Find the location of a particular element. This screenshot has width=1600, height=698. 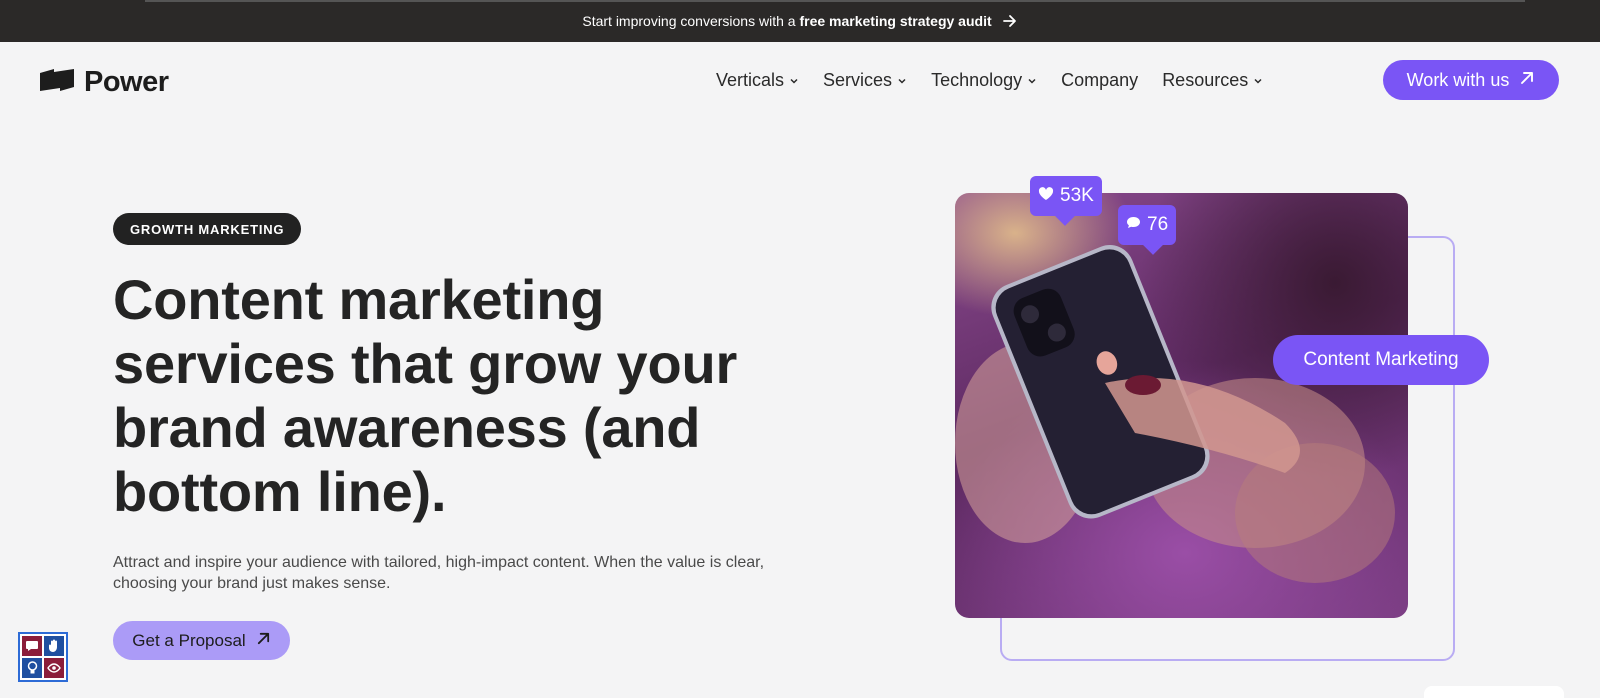

hand-icon is located at coordinates (54, 646).